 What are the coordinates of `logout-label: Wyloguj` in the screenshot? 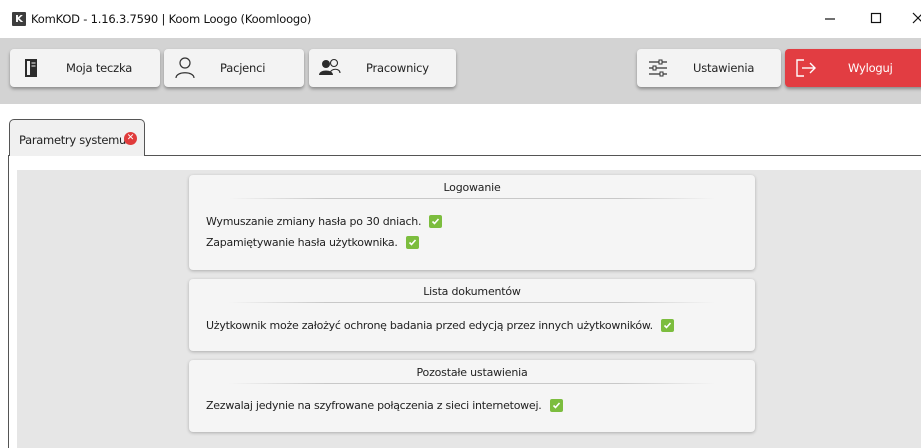 It's located at (870, 68).